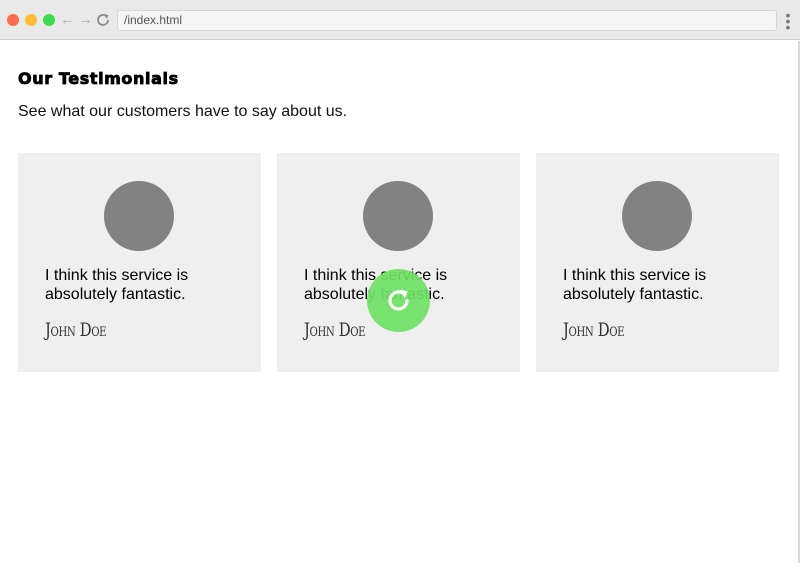 This screenshot has width=800, height=563. I want to click on refresh-button, so click(398, 300).